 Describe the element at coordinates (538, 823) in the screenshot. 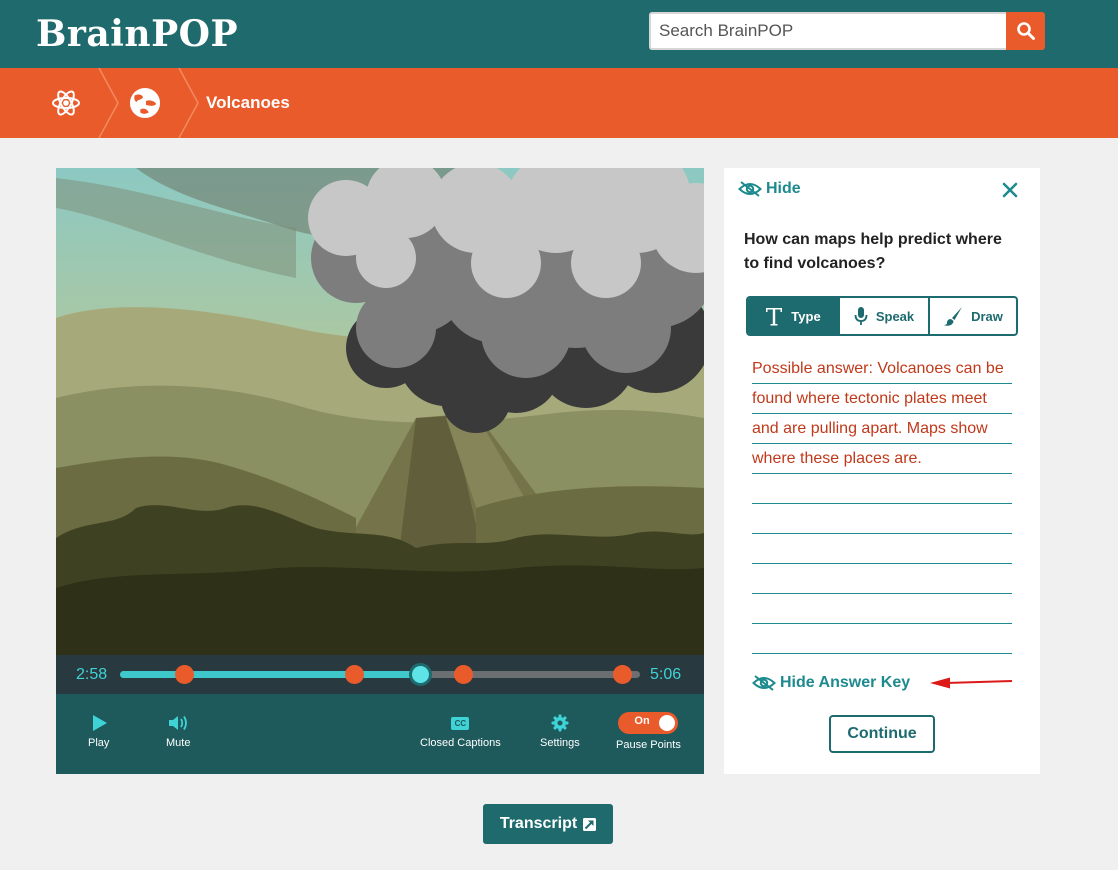

I see `transcript-label: Transcript` at that location.